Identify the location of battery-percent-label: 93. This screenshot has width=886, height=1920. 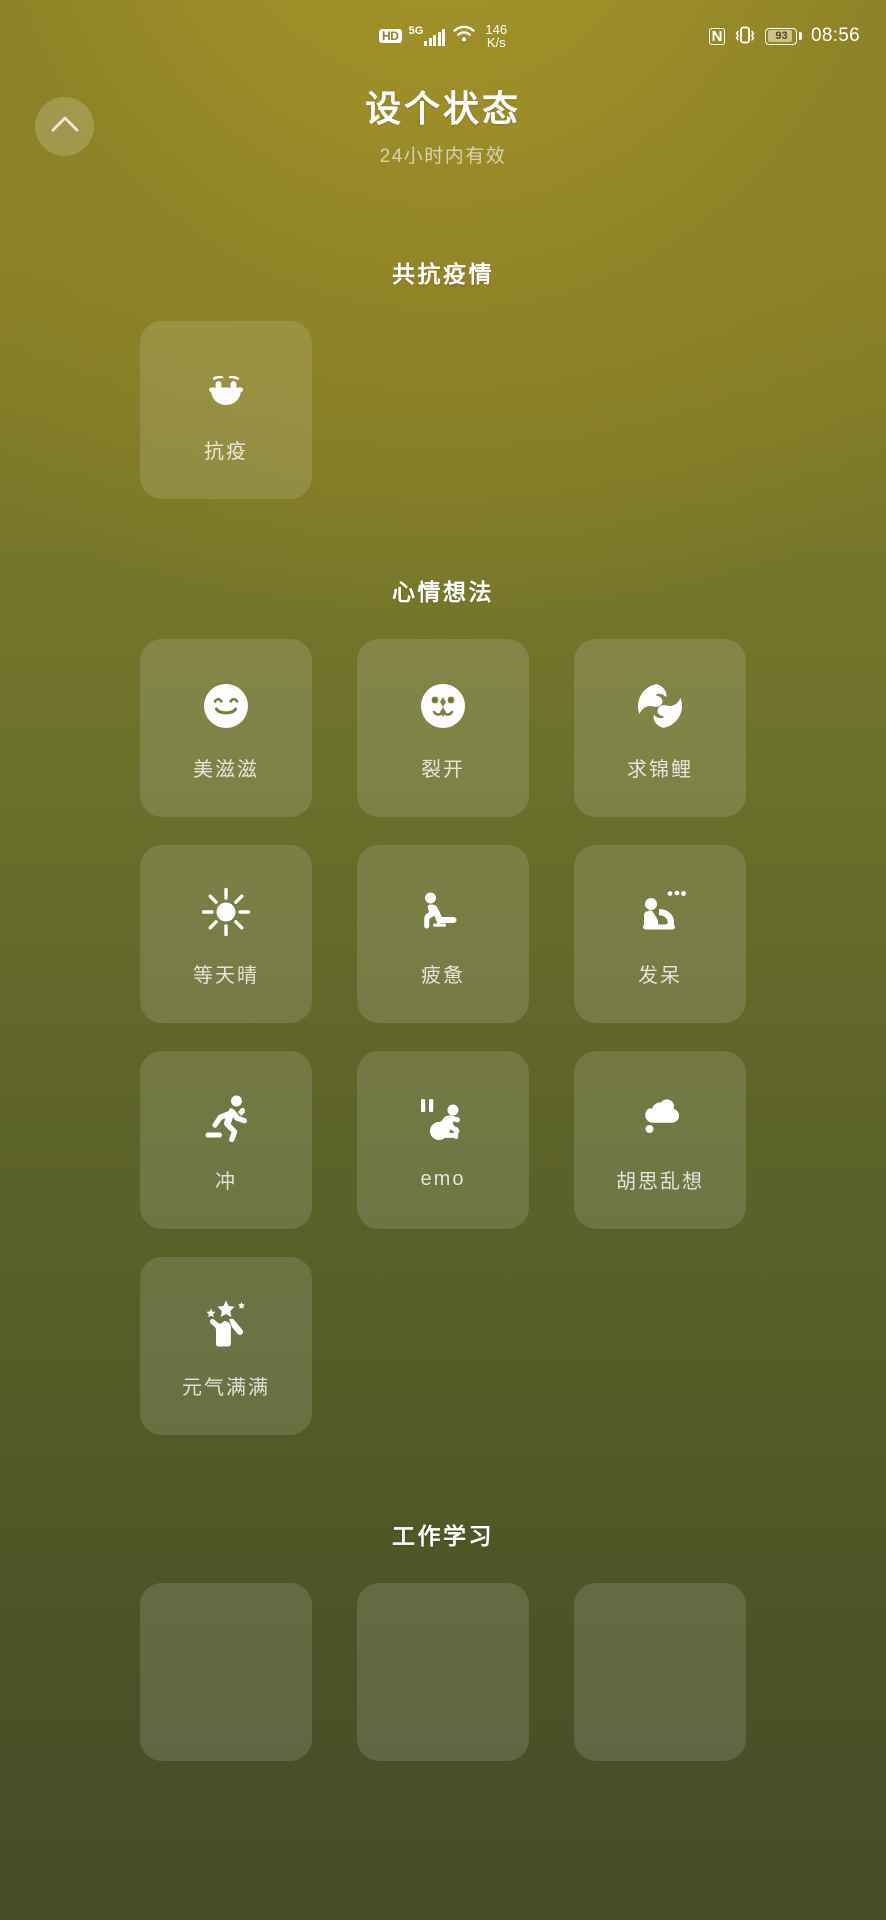
(781, 36).